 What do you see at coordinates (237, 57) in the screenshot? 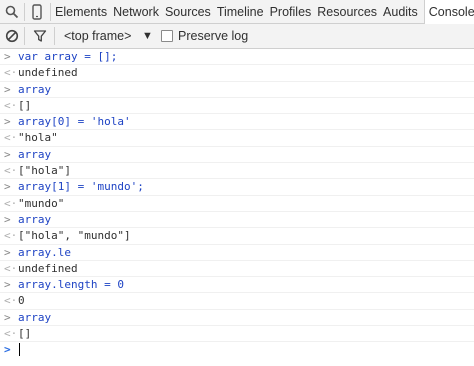
I see `console-input-line: > var array = [];` at bounding box center [237, 57].